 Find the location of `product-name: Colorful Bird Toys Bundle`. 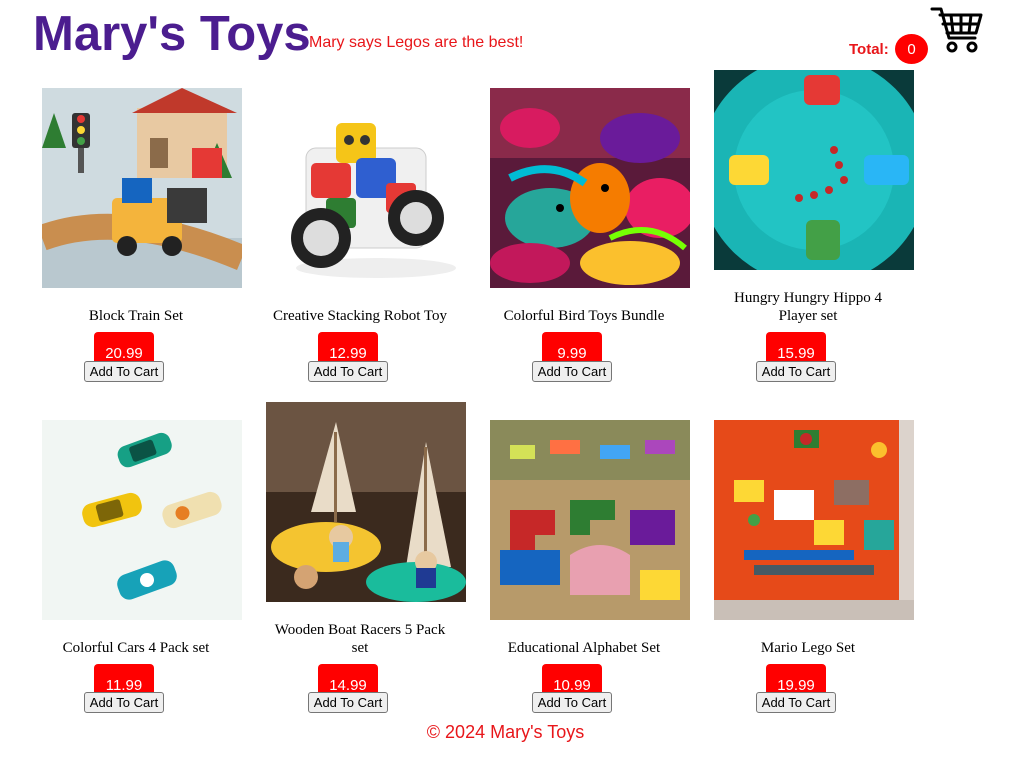

product-name: Colorful Bird Toys Bundle is located at coordinates (584, 316).